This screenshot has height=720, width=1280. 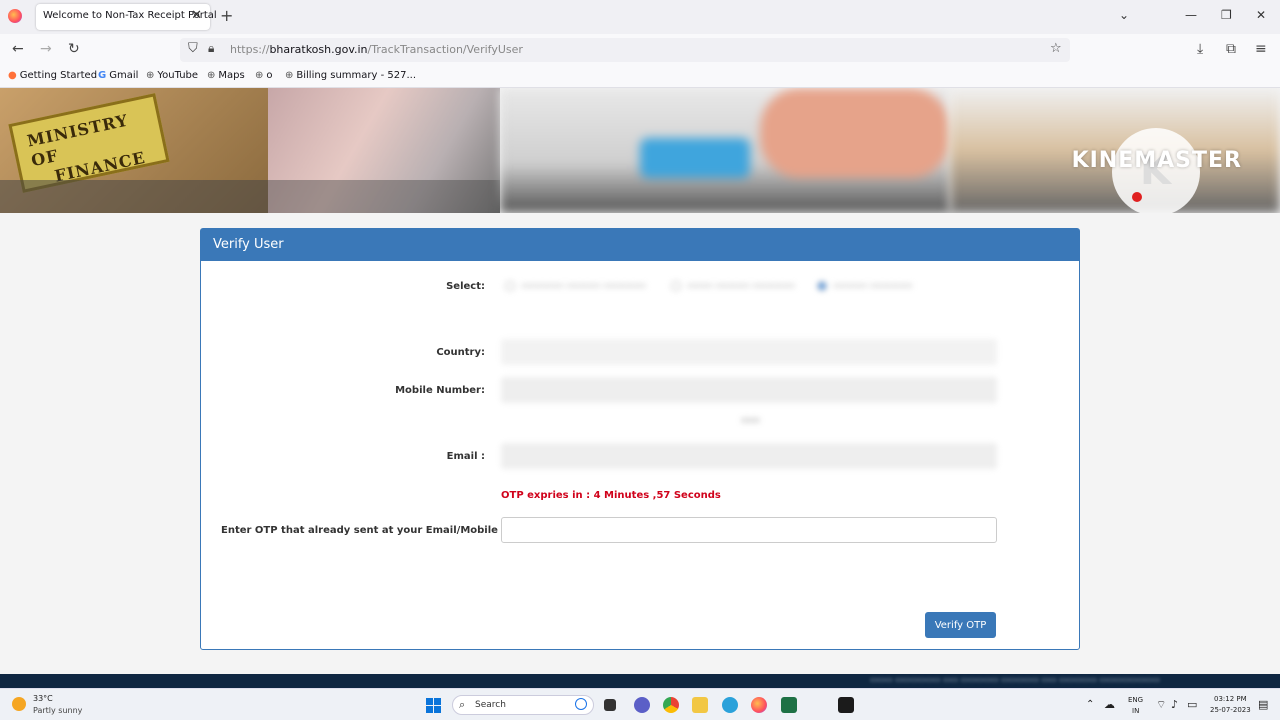 I want to click on bookmark-o: ⊕ o, so click(x=264, y=75).